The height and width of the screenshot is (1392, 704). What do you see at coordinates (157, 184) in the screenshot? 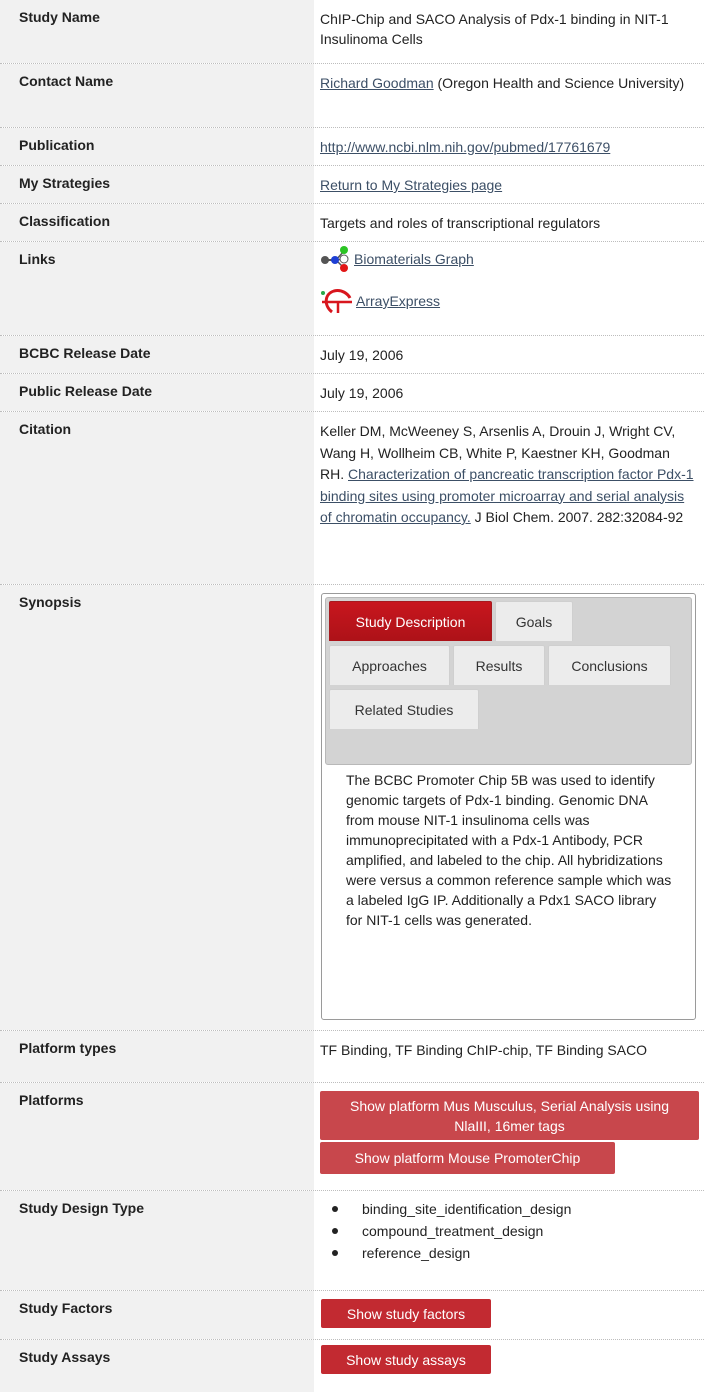
I see `my-strategies-label: My Strategies` at bounding box center [157, 184].